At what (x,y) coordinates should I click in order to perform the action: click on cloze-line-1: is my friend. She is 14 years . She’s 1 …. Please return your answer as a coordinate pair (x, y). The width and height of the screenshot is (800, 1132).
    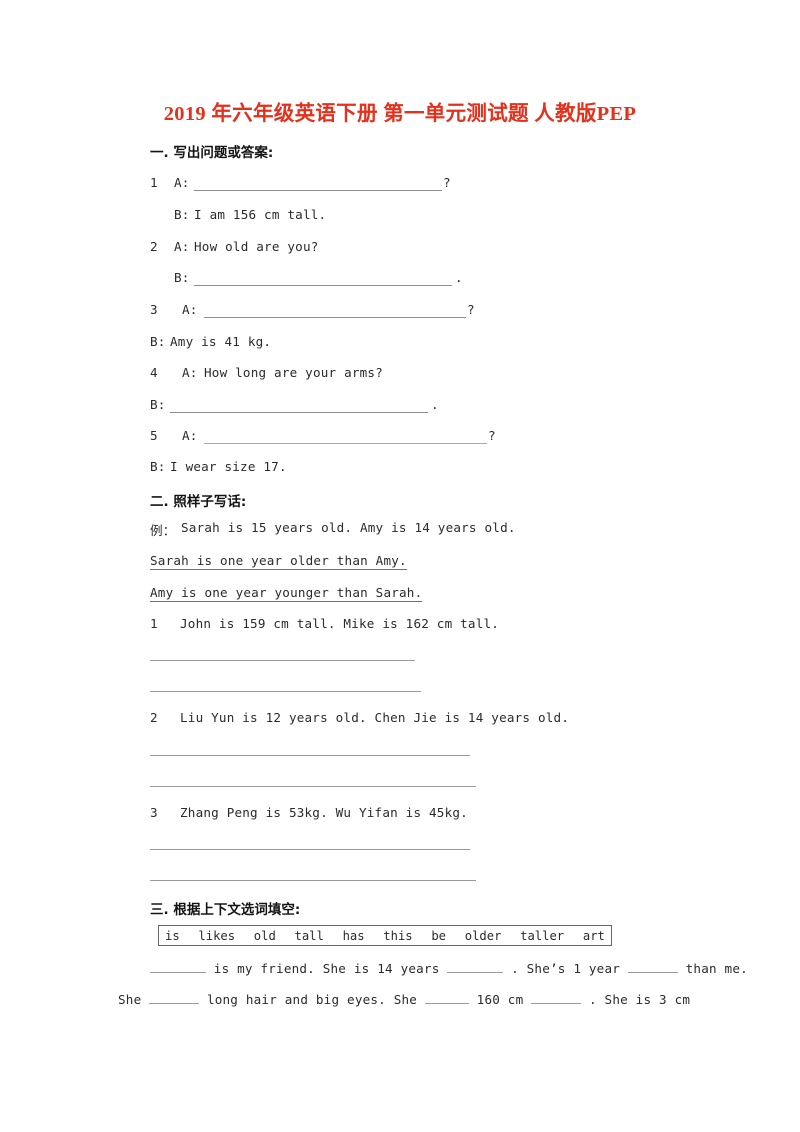
    Looking at the image, I should click on (449, 968).